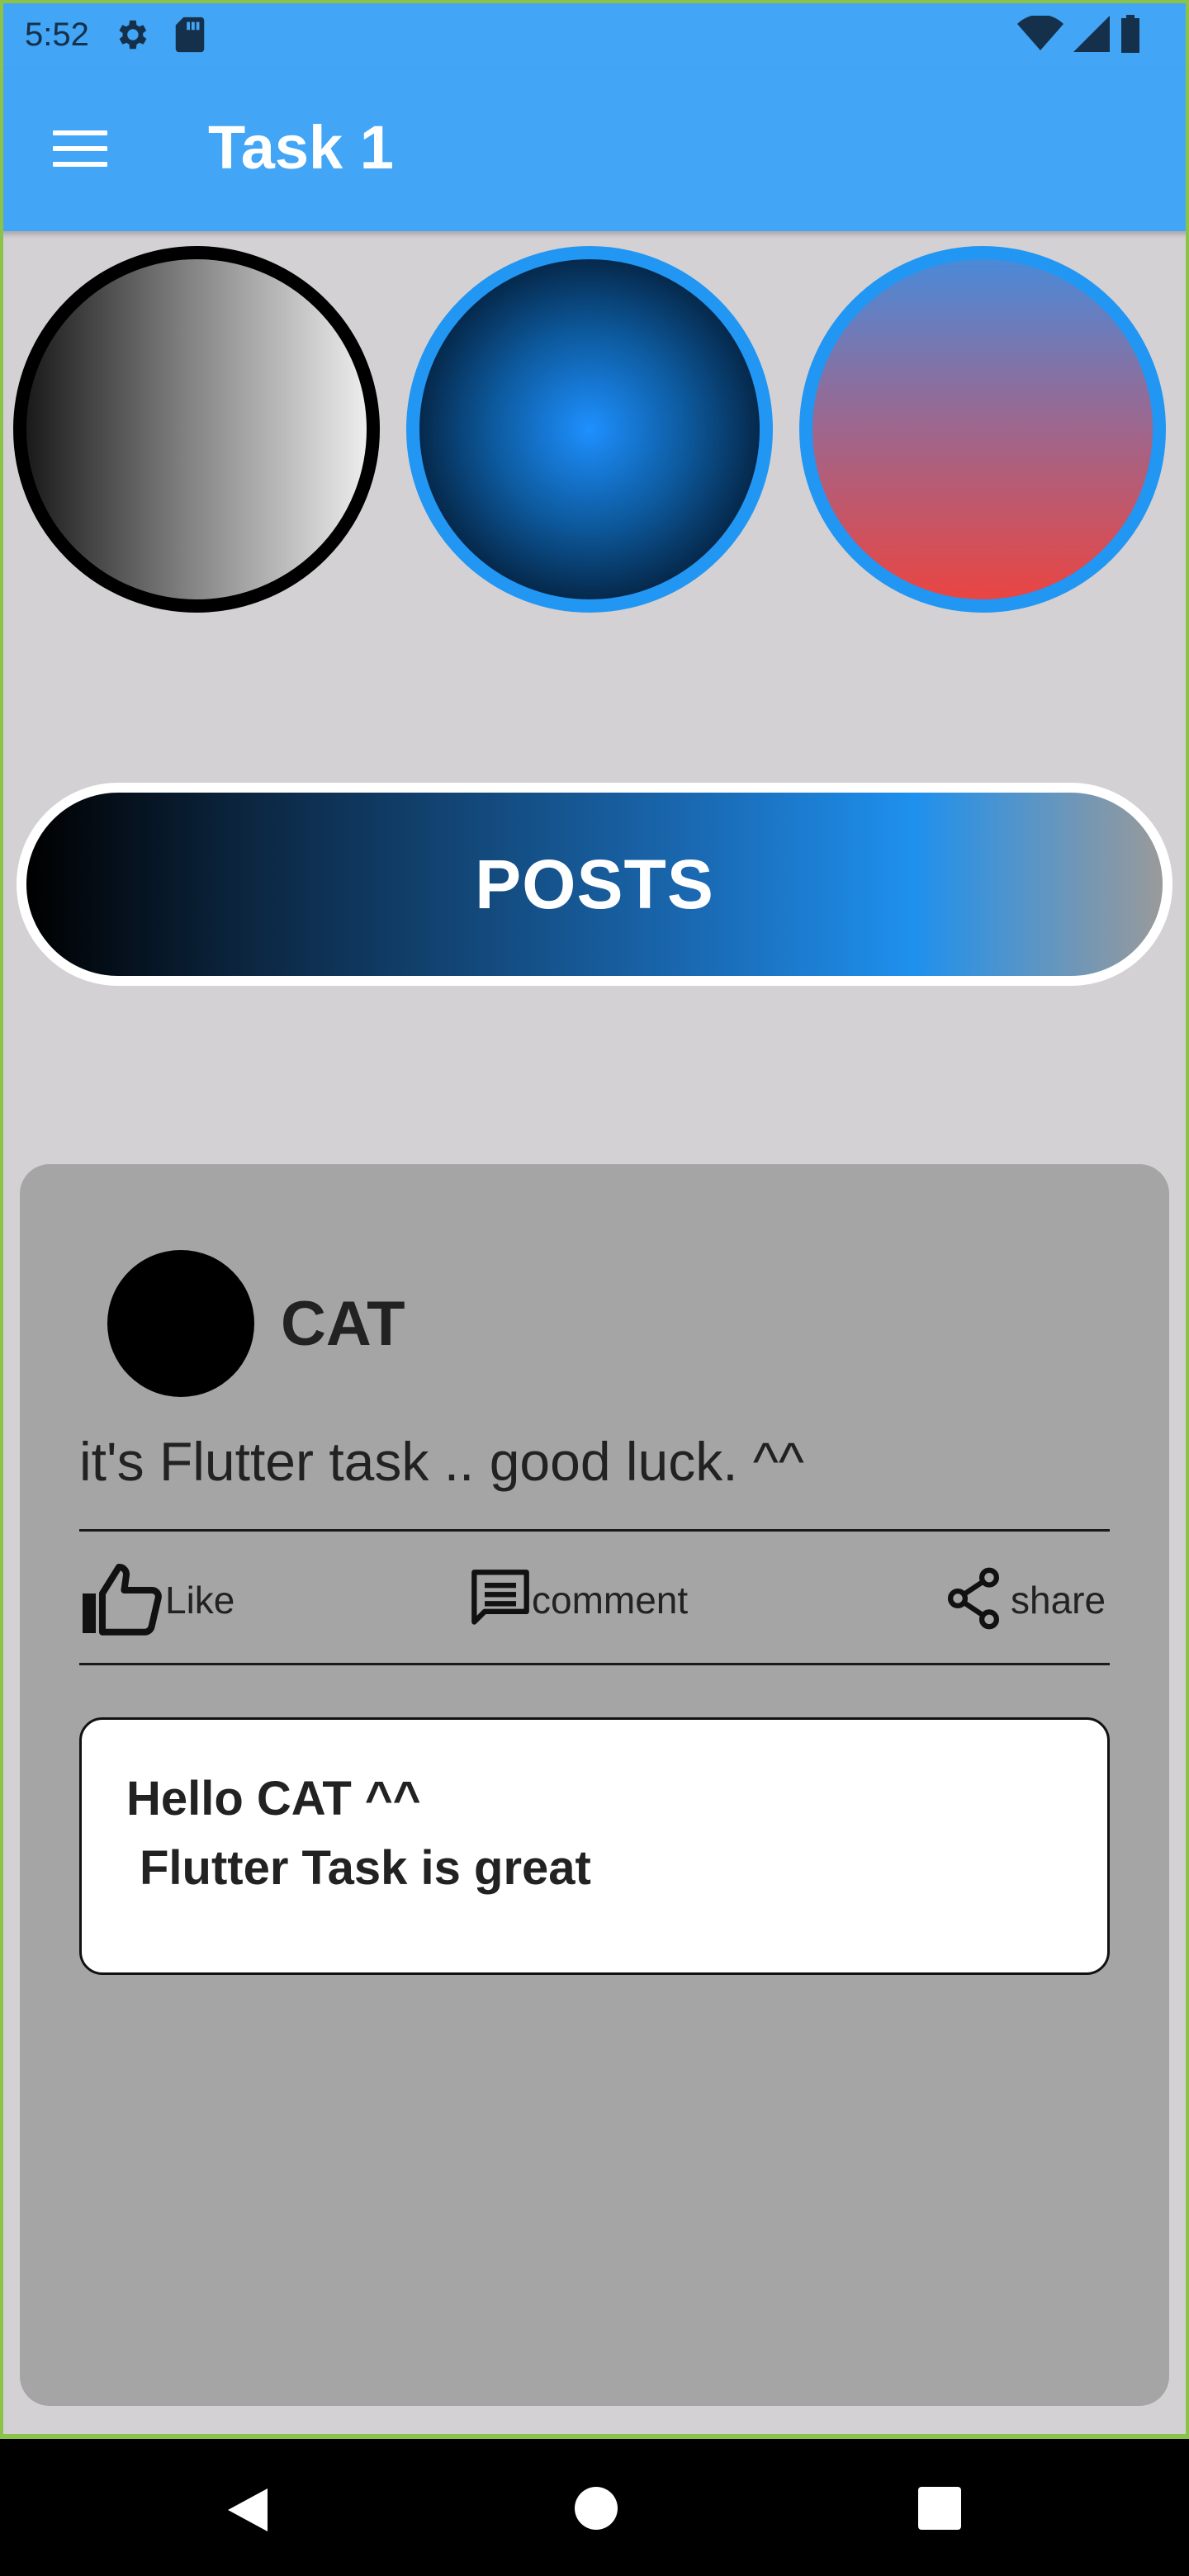 The width and height of the screenshot is (1189, 2576). I want to click on share-icon, so click(973, 1600).